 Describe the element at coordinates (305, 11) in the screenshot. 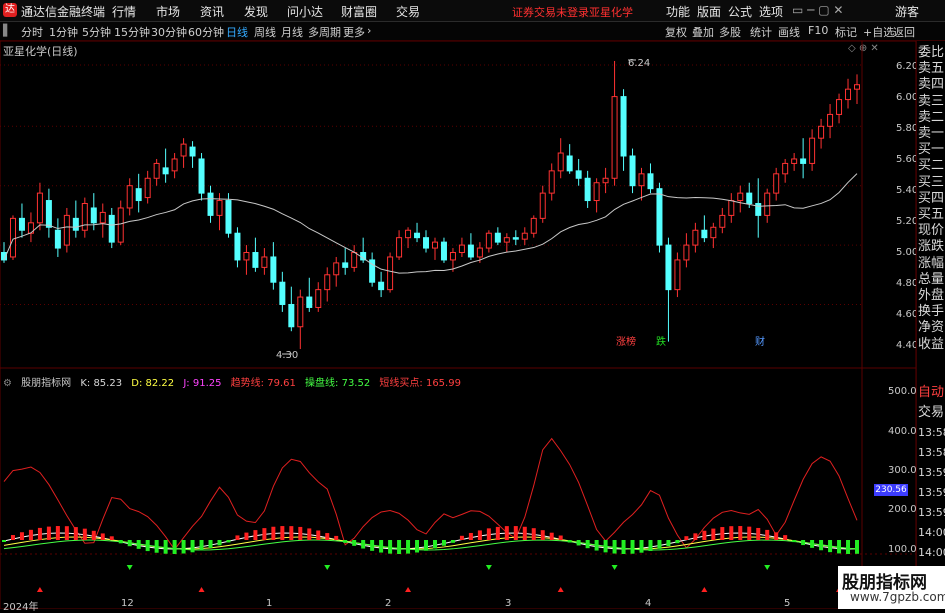

I see `menu-wenxiaoda: 问小达` at that location.